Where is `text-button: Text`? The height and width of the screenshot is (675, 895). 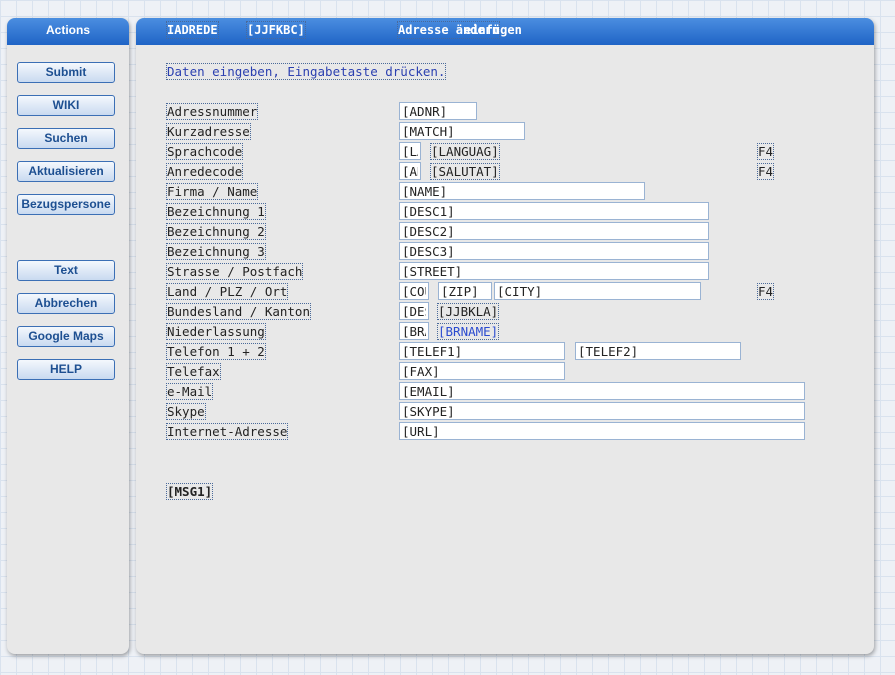
text-button: Text is located at coordinates (66, 270).